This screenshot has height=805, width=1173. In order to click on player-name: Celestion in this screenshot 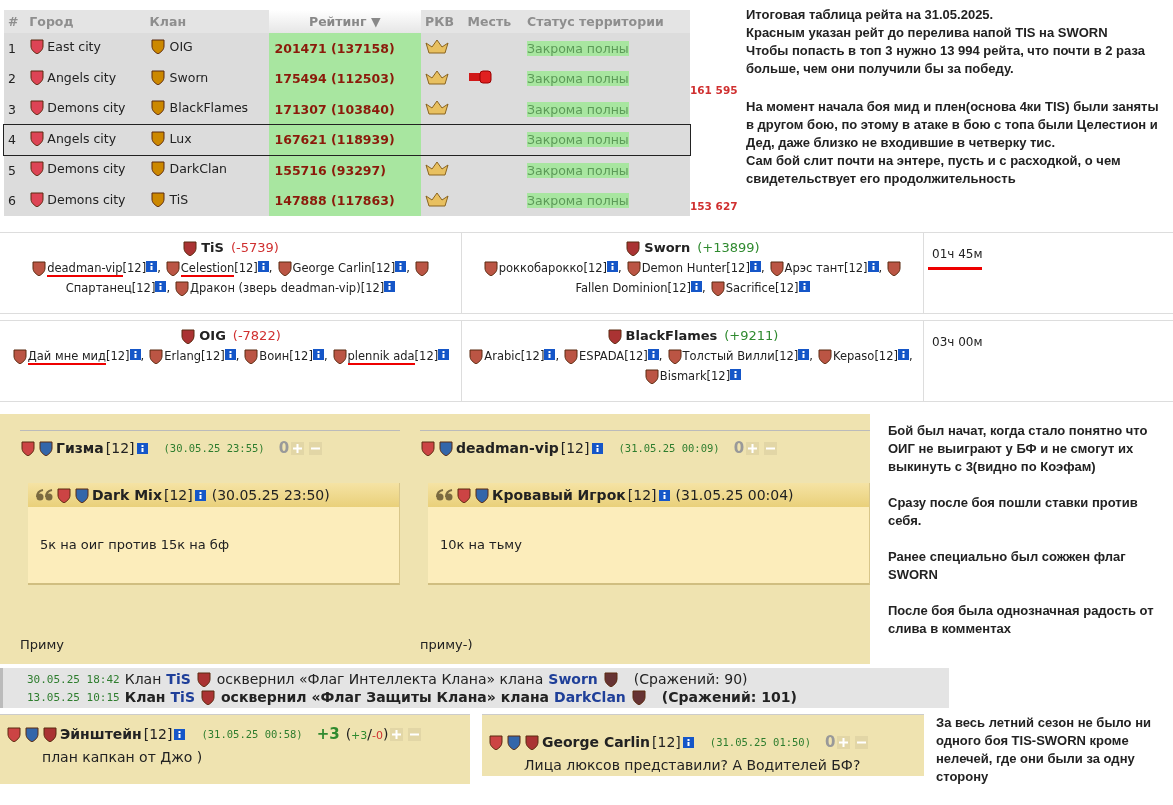, I will do `click(207, 269)`.